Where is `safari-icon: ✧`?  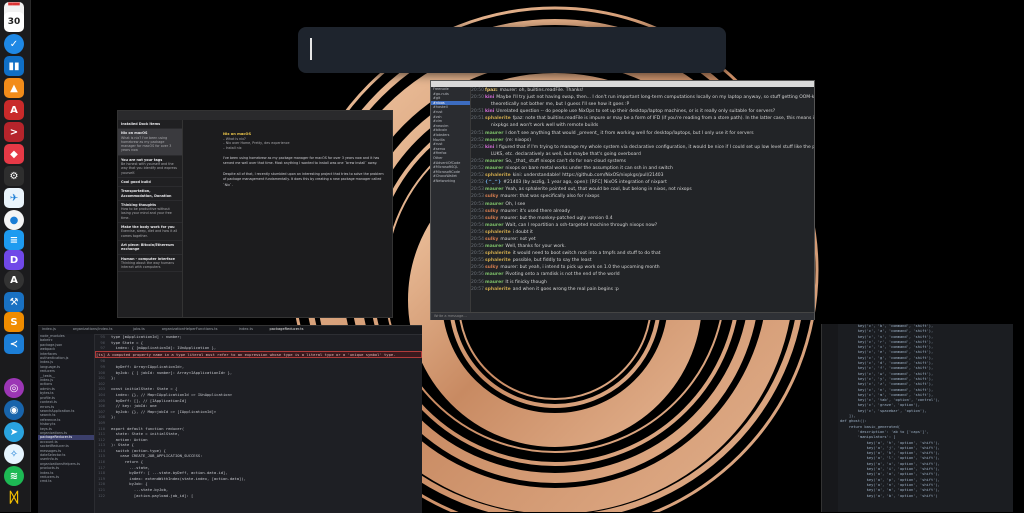
safari-icon: ✧ is located at coordinates (14, 454).